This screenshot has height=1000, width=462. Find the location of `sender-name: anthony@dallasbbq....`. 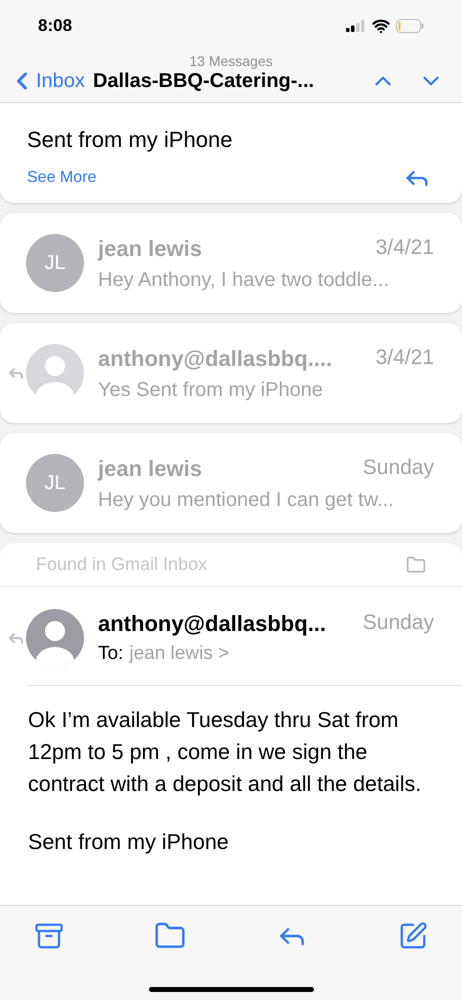

sender-name: anthony@dallasbbq.... is located at coordinates (215, 358).